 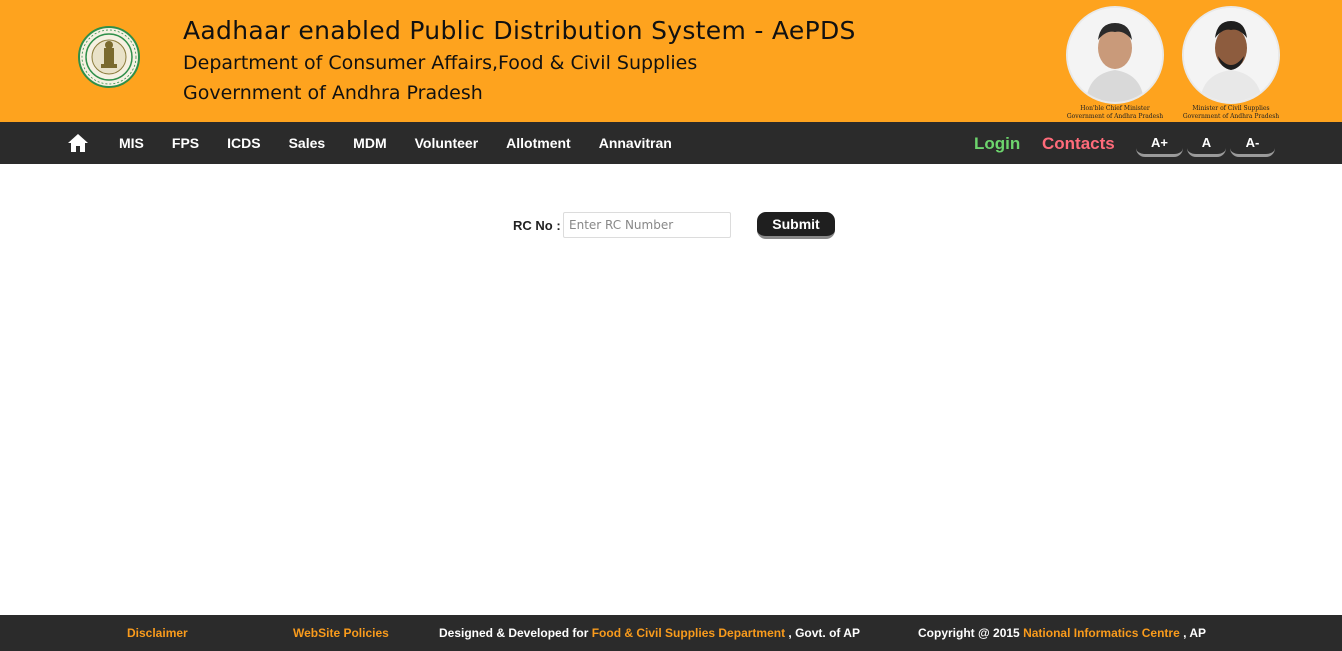 What do you see at coordinates (1231, 108) in the screenshot?
I see `minister-caption-1: Minister of Civil Supplies` at bounding box center [1231, 108].